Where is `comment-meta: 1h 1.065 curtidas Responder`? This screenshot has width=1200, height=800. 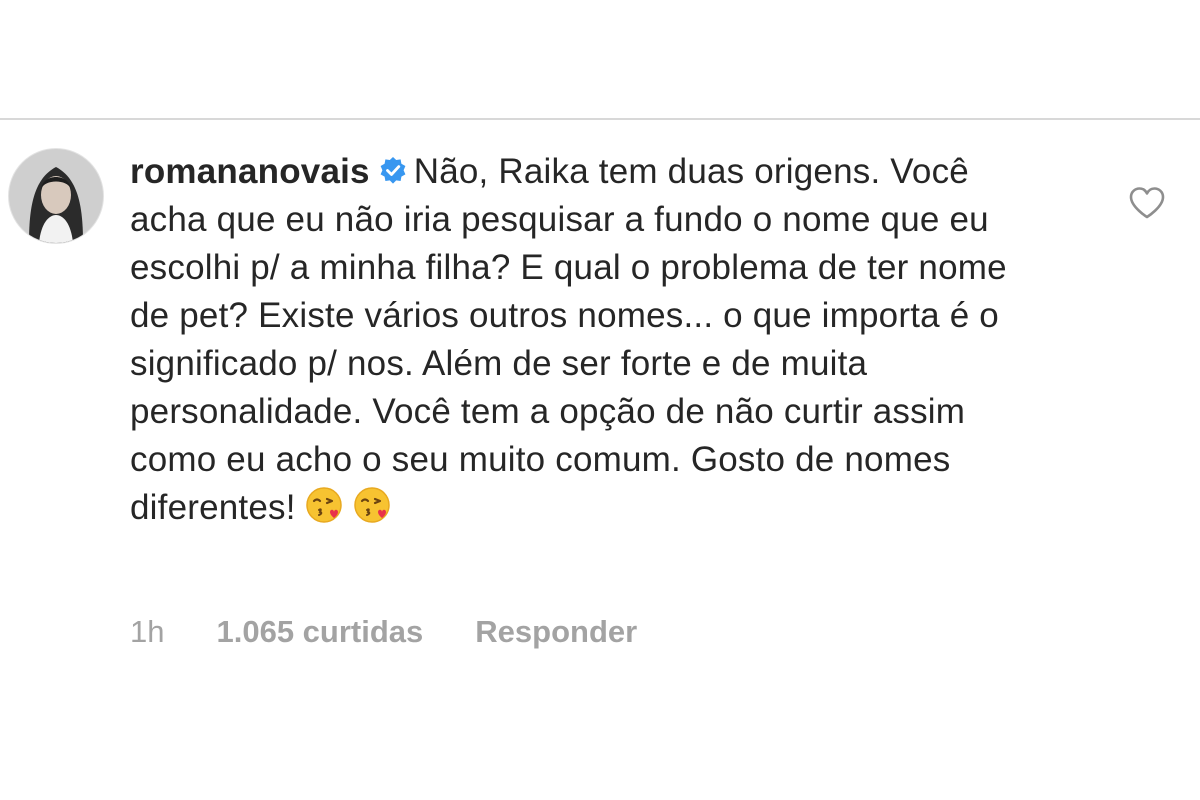
comment-meta: 1h 1.065 curtidas Responder is located at coordinates (383, 632).